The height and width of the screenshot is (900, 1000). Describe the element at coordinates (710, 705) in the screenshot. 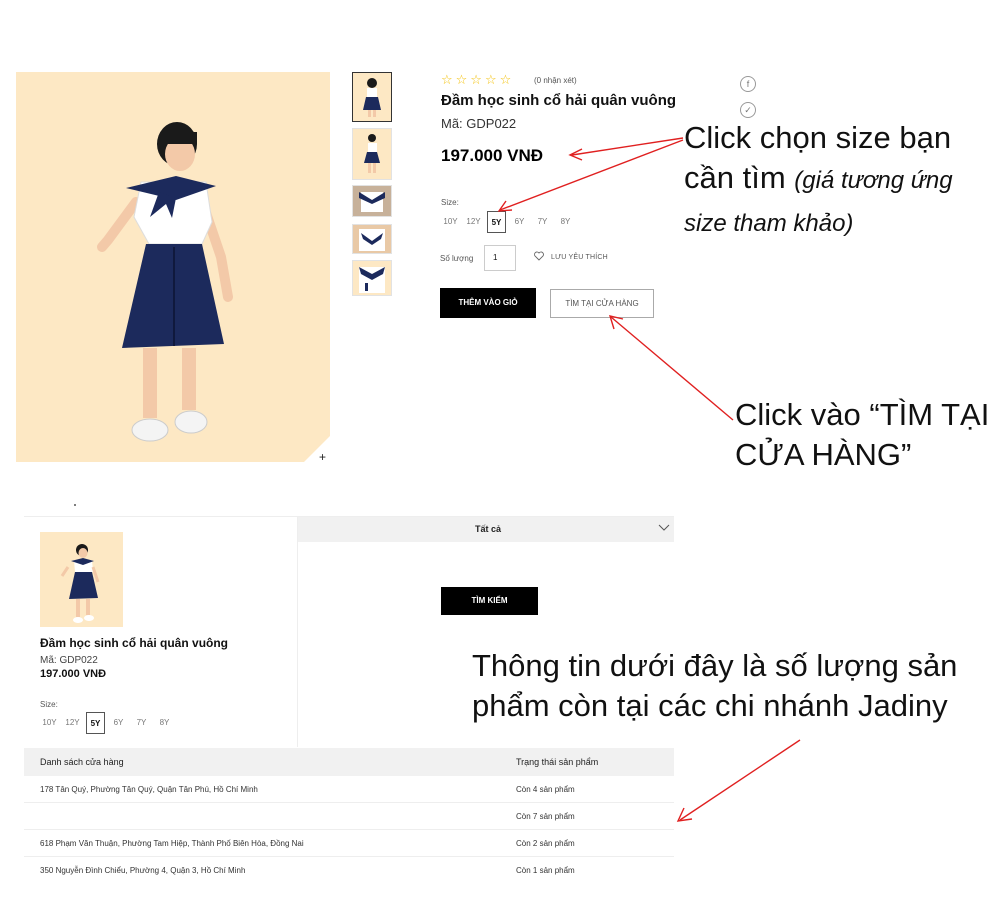

I see `annotation-stock-line2: phẩm còn tại các chi nhánh Jadiny` at that location.